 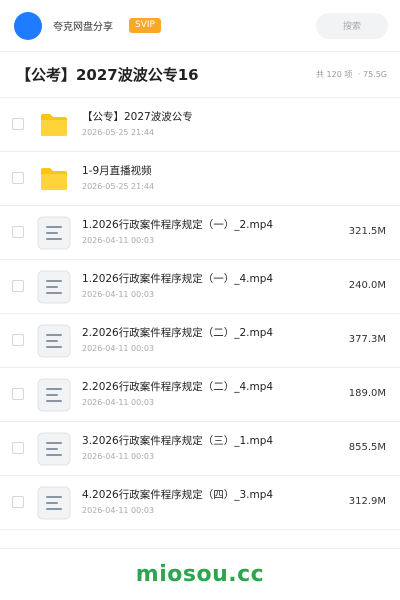 What do you see at coordinates (207, 177) in the screenshot?
I see `item-info: 1-9月直播视频 2026-05-25 21:44` at bounding box center [207, 177].